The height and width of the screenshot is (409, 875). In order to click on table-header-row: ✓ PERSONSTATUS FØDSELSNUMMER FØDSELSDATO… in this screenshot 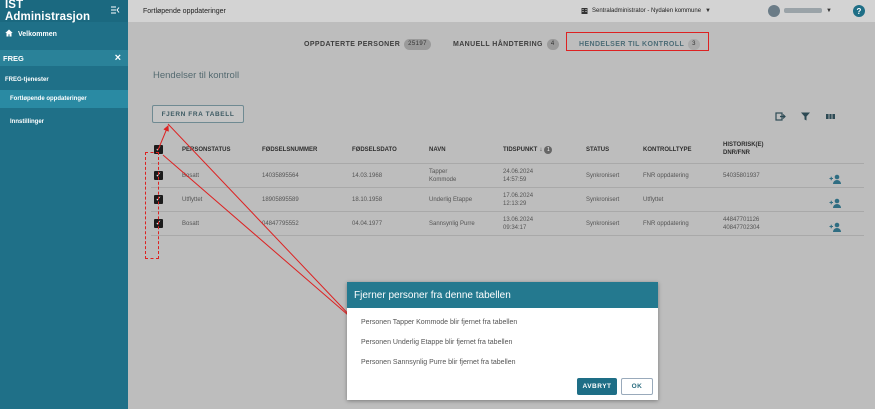, I will do `click(507, 149)`.